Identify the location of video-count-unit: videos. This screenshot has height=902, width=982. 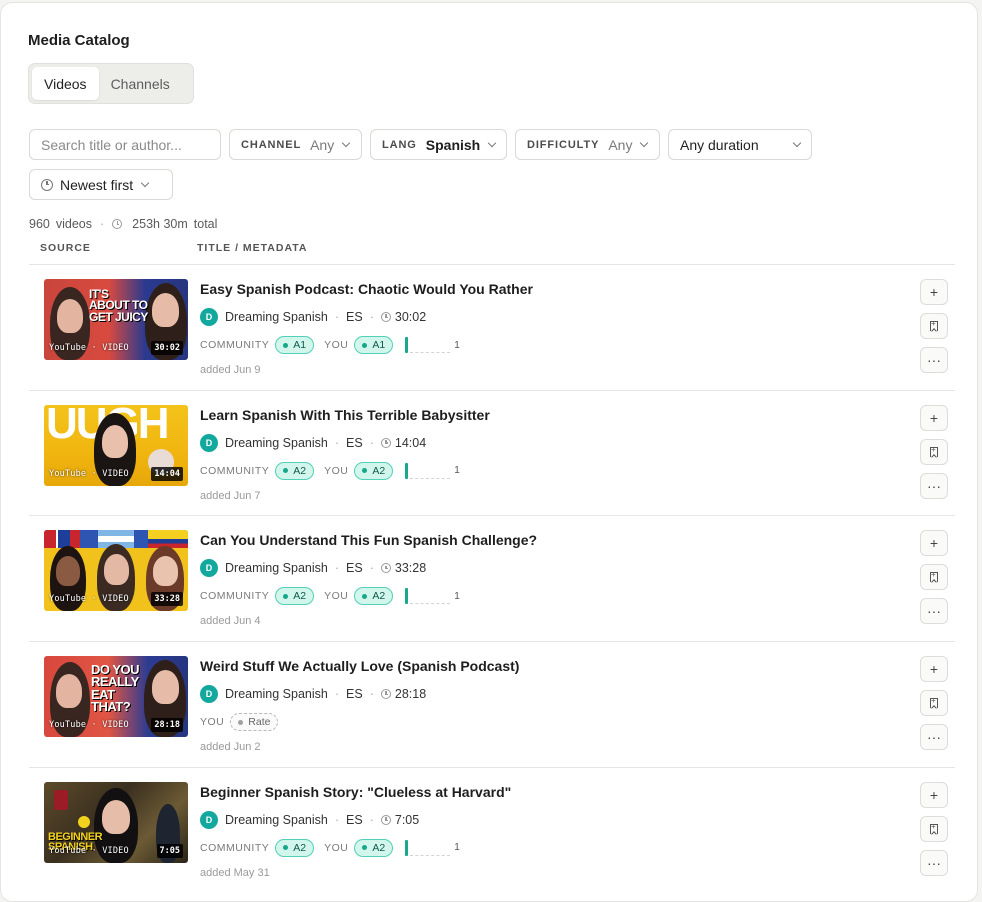
(73, 224).